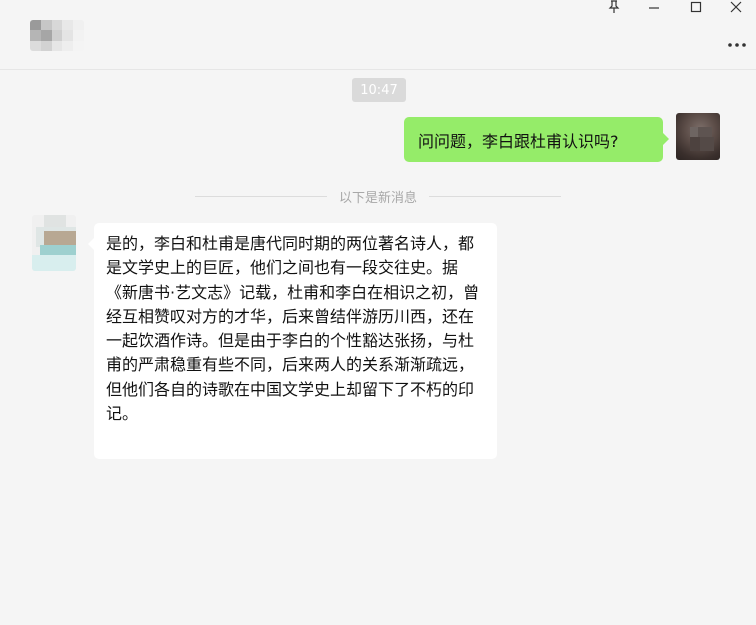 This screenshot has width=756, height=625. What do you see at coordinates (495, 196) in the screenshot?
I see `divider-line-right` at bounding box center [495, 196].